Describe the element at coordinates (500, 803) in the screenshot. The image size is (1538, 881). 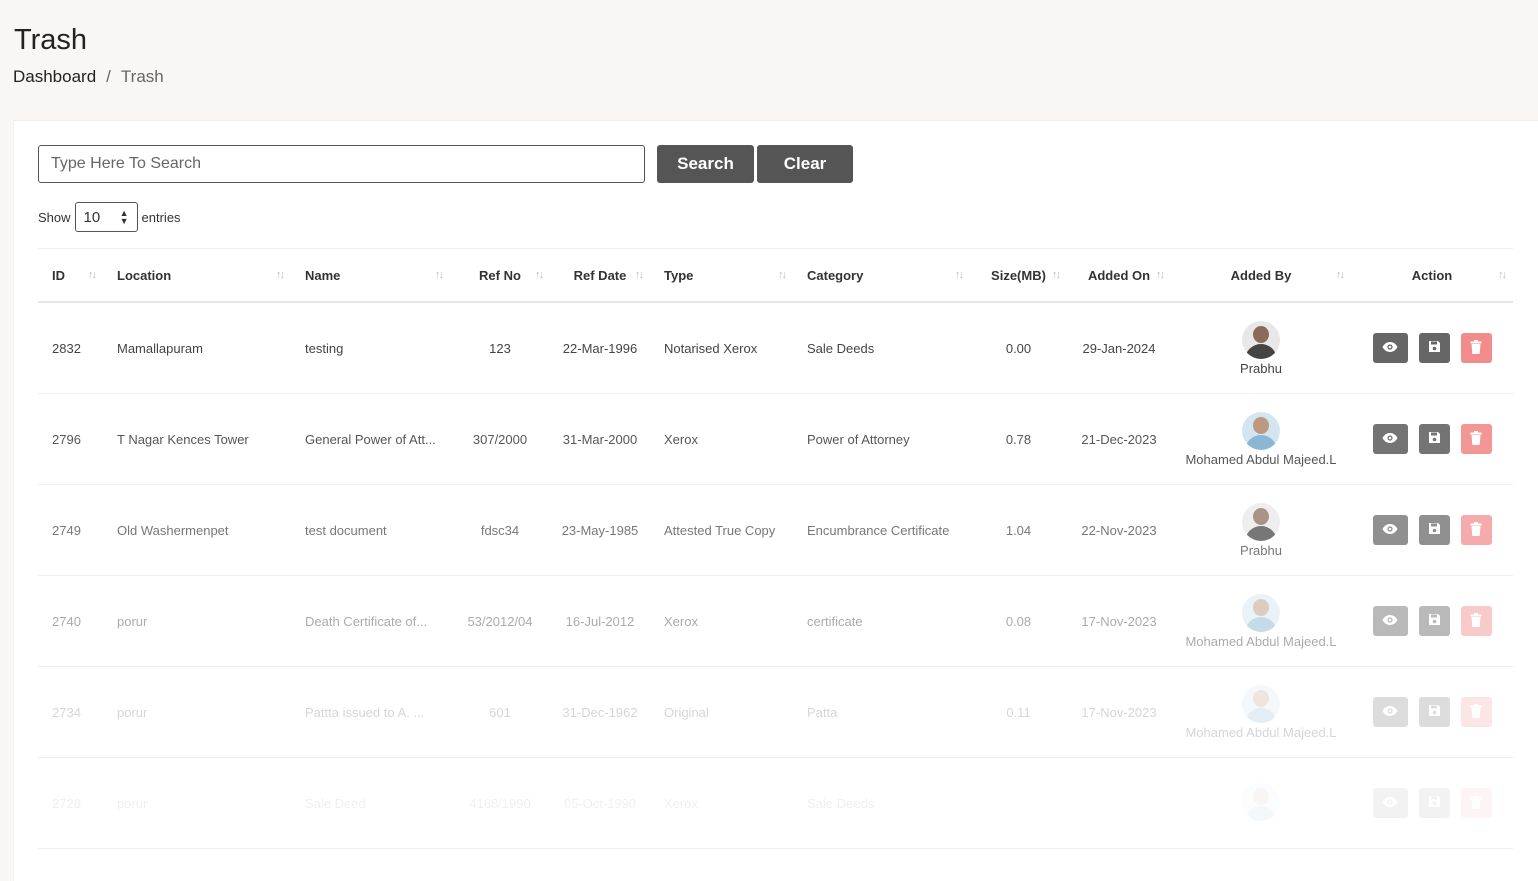
I see `cell-ref-no: 4168/1990` at that location.